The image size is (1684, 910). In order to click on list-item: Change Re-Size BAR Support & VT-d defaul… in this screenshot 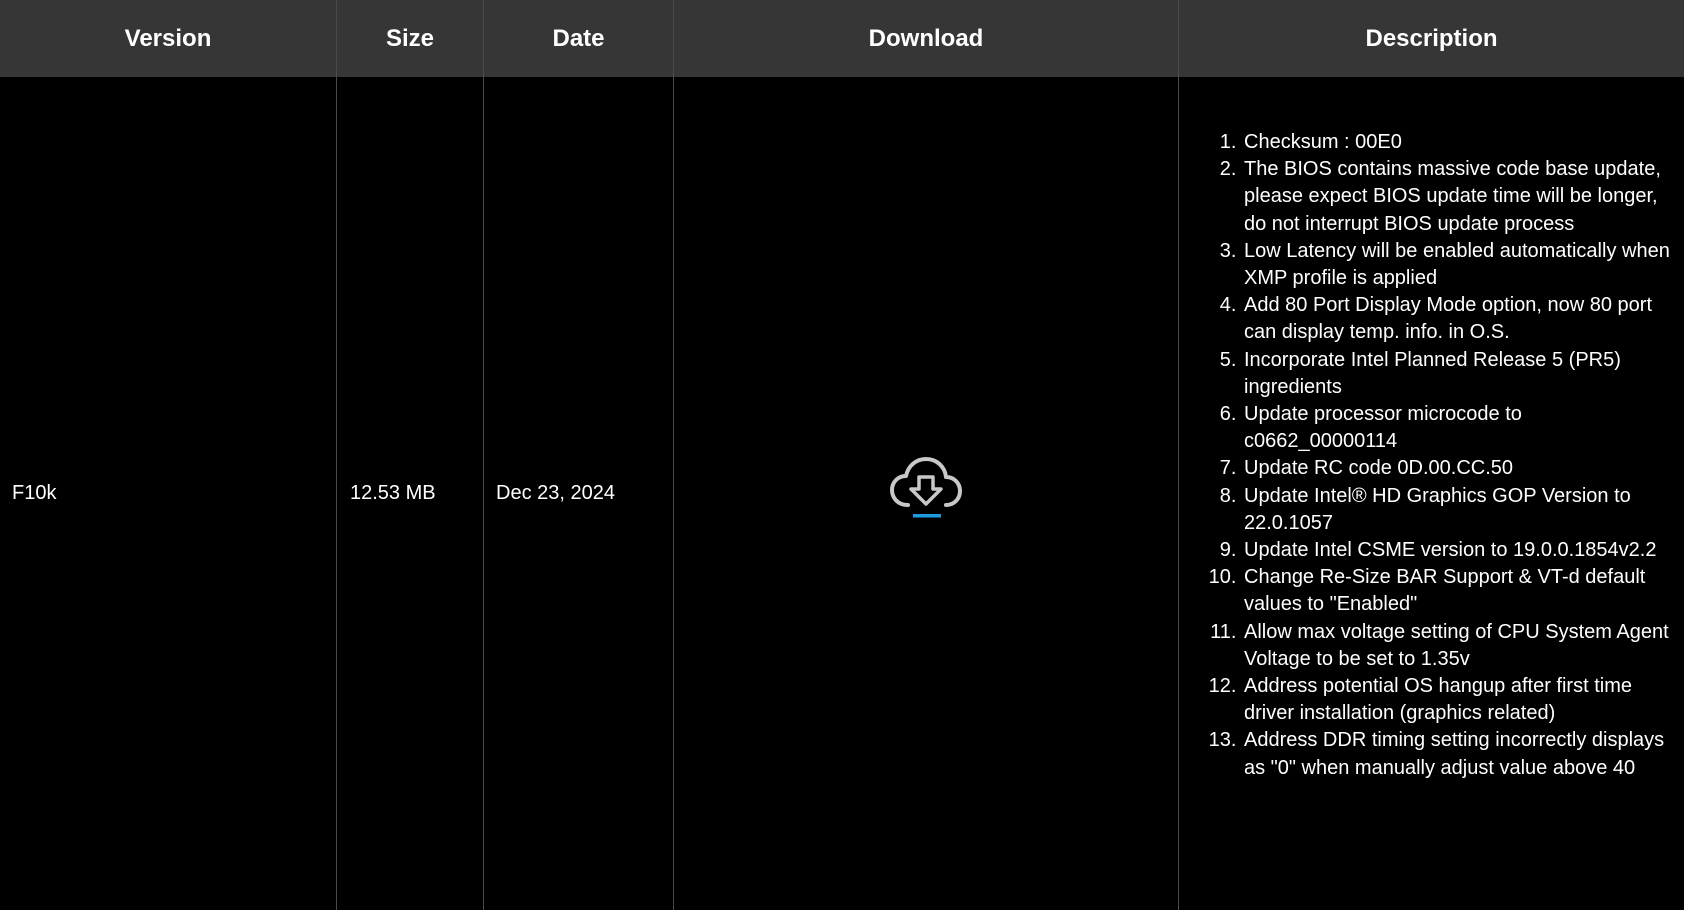, I will do `click(1457, 591)`.